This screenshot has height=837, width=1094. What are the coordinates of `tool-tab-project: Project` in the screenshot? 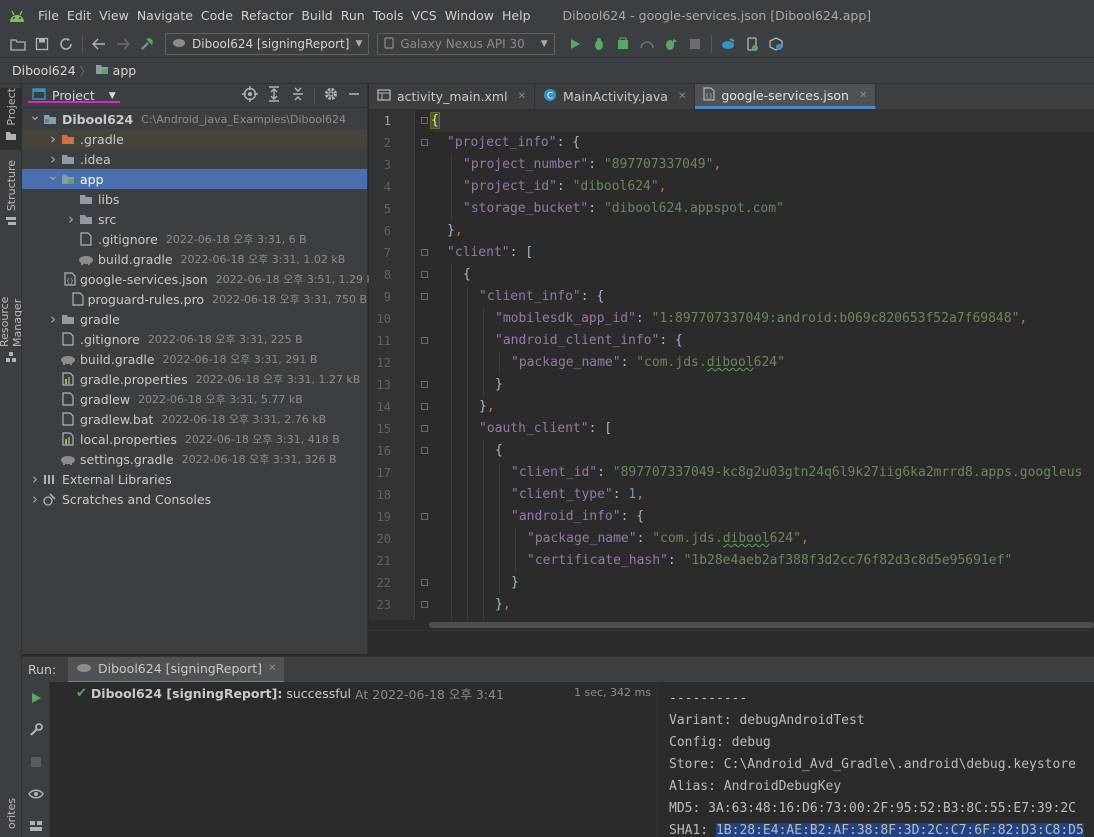 It's located at (11, 119).